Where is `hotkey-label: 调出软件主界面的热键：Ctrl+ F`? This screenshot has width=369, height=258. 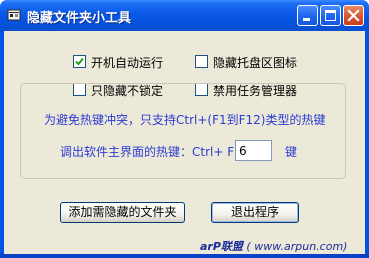 hotkey-label: 调出软件主界面的热键：Ctrl+ F is located at coordinates (147, 152).